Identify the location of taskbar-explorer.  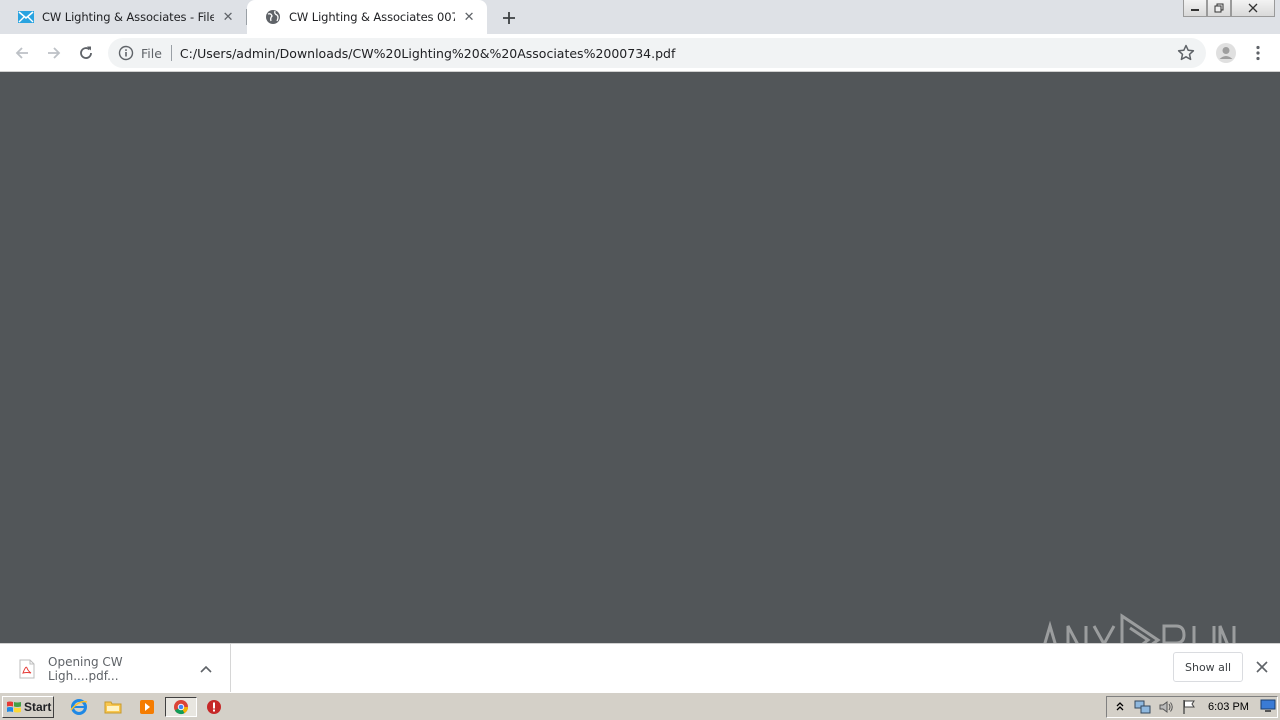
(113, 707).